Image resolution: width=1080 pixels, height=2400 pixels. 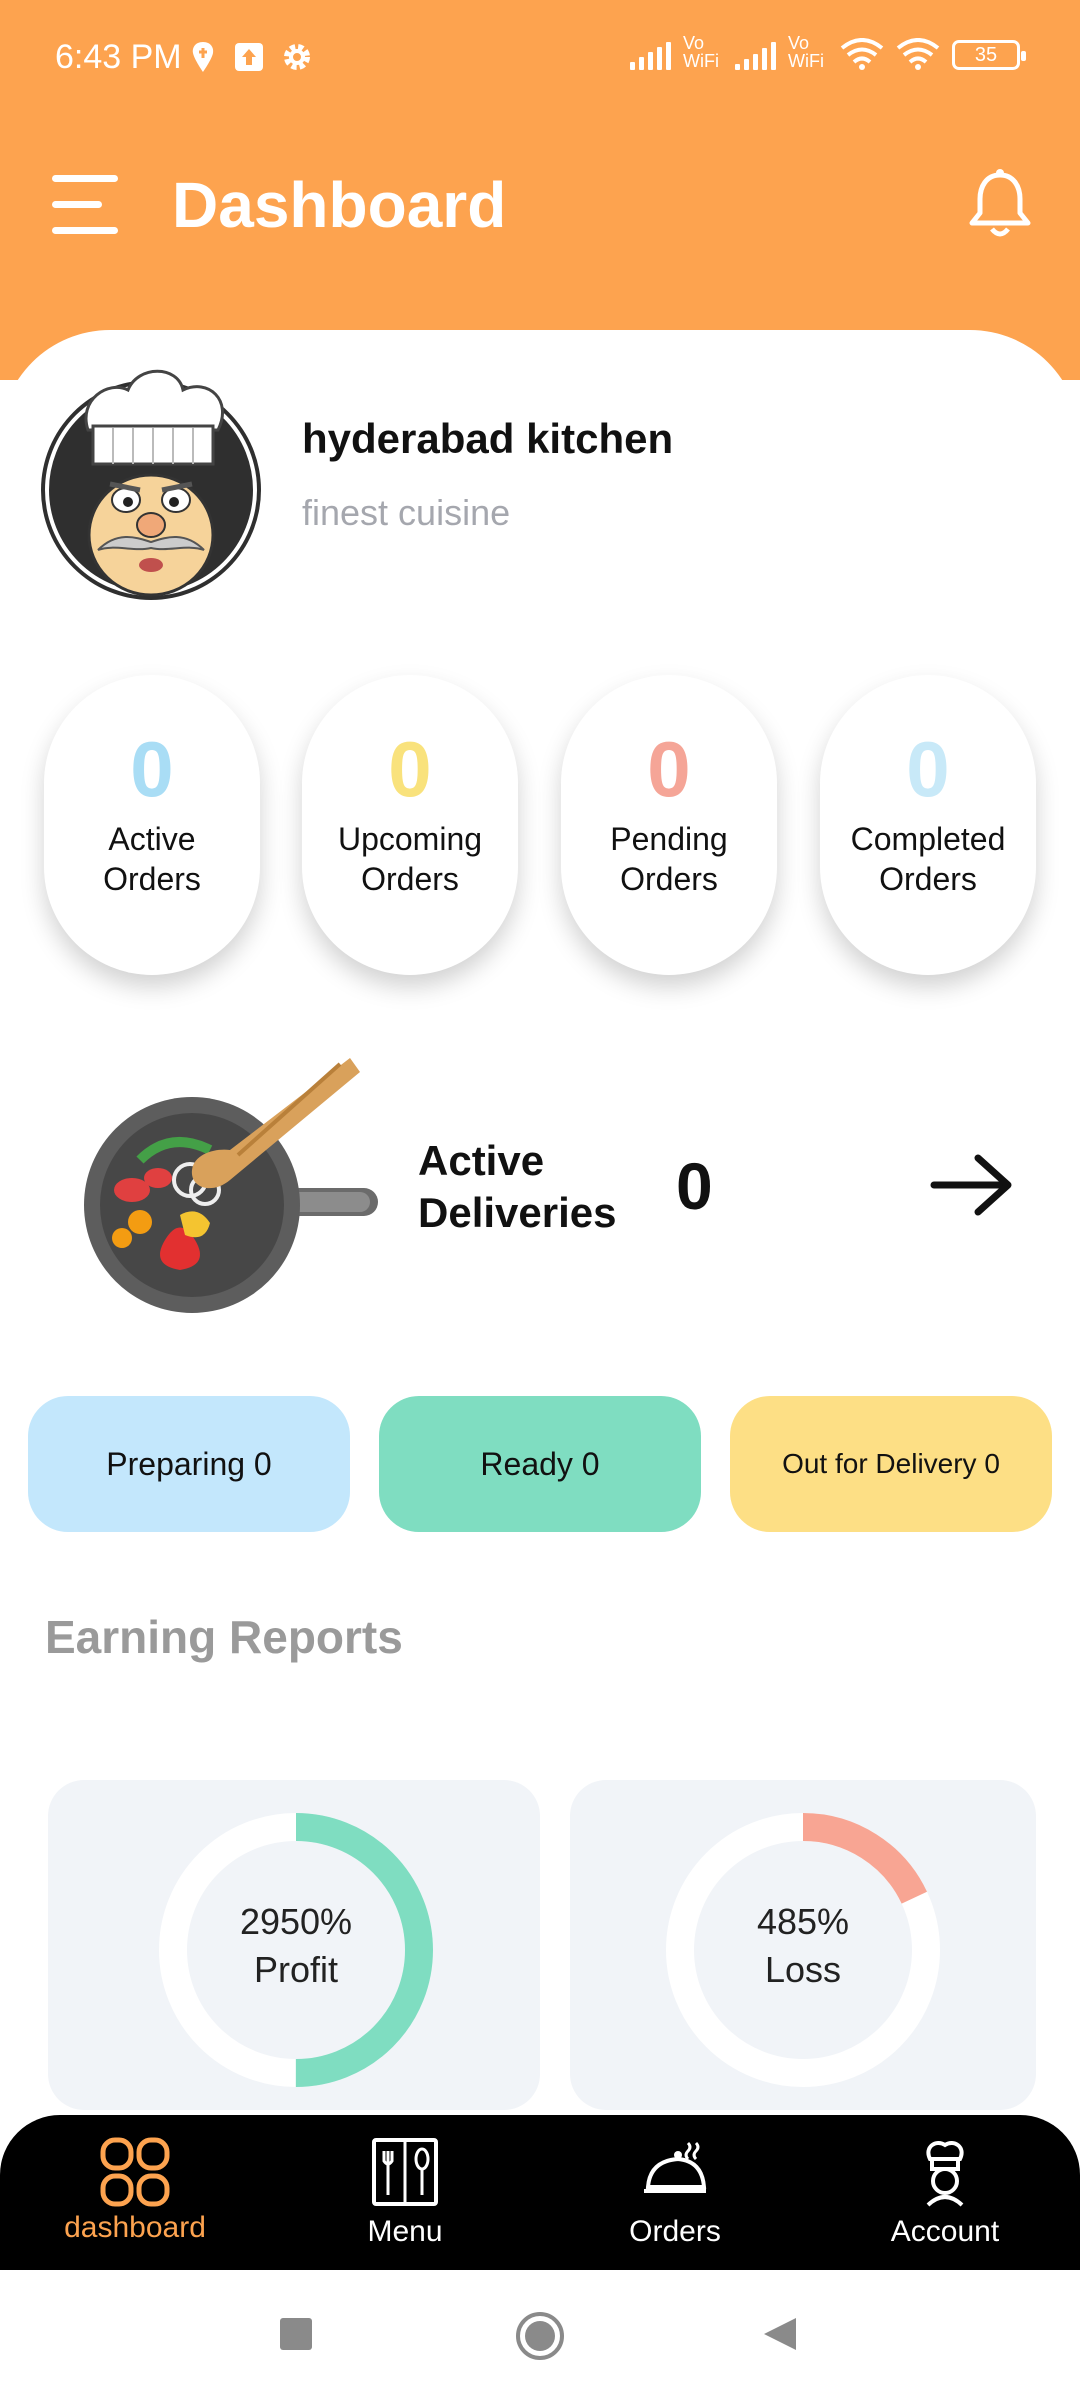 I want to click on preparing-chip-label: Preparing 0, so click(x=189, y=1463).